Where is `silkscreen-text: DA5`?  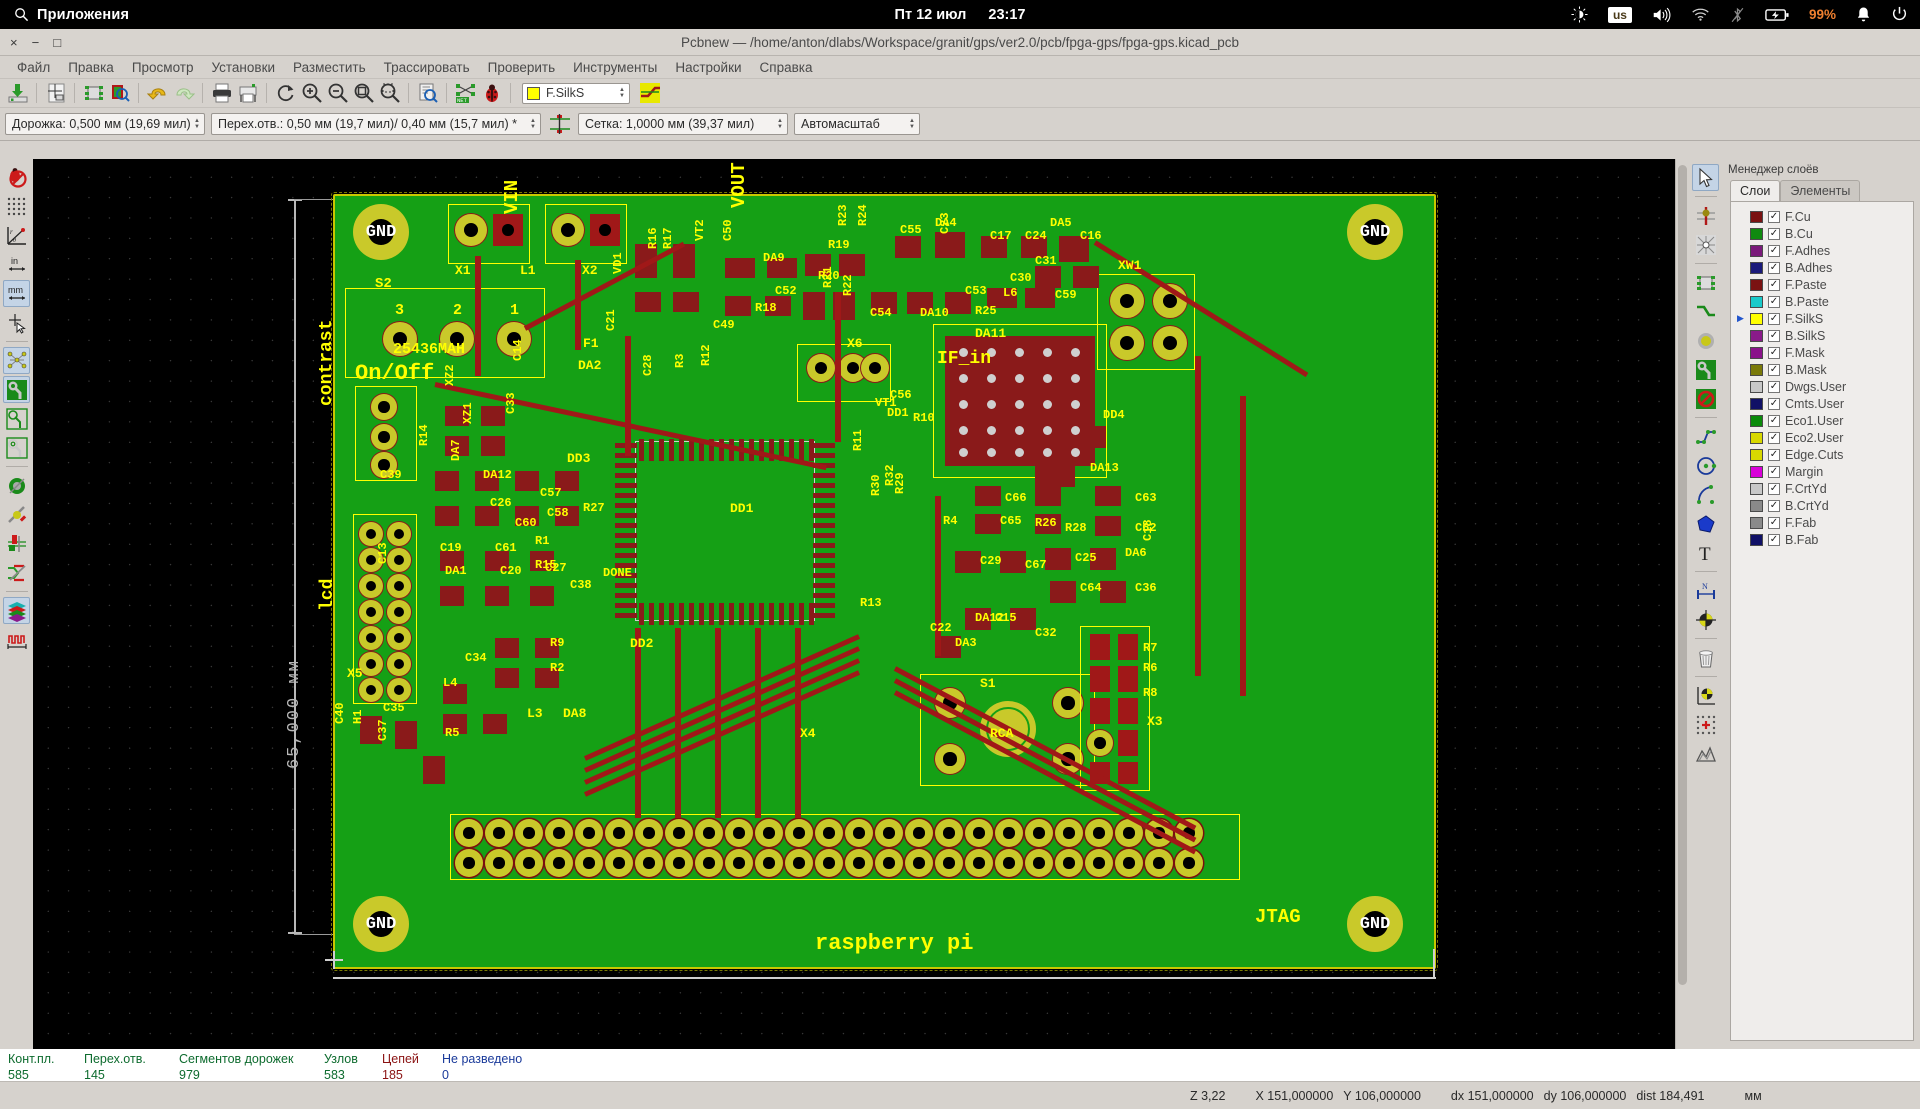
silkscreen-text: DA5 is located at coordinates (1061, 223).